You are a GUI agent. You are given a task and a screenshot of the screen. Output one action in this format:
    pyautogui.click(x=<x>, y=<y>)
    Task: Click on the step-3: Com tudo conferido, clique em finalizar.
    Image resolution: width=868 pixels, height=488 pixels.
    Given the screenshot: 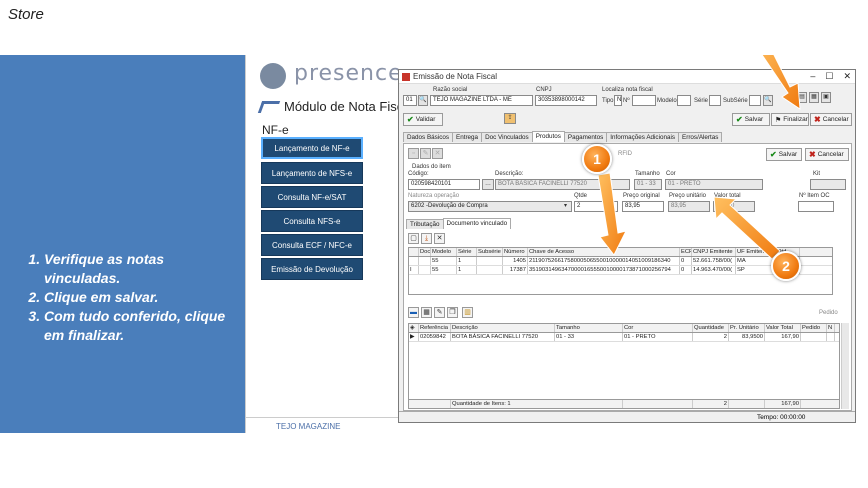 What is the action you would take?
    pyautogui.click(x=139, y=326)
    